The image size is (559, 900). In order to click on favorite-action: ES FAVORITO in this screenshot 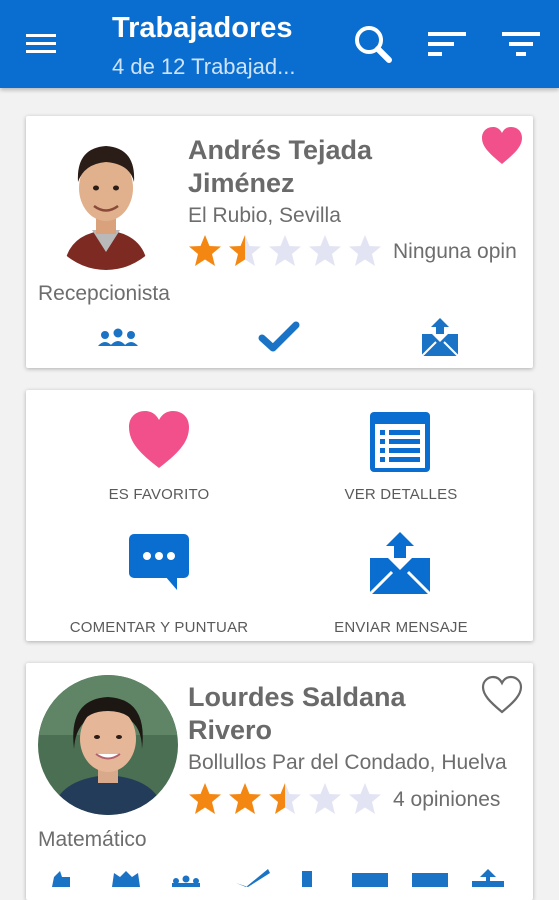, I will do `click(159, 461)`.